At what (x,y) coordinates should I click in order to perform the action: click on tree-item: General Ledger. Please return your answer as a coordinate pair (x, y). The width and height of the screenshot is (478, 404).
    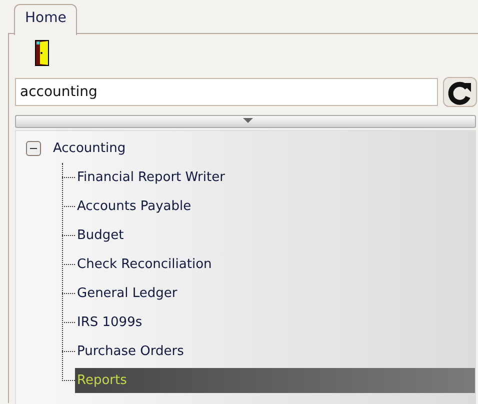
    Looking at the image, I should click on (127, 293).